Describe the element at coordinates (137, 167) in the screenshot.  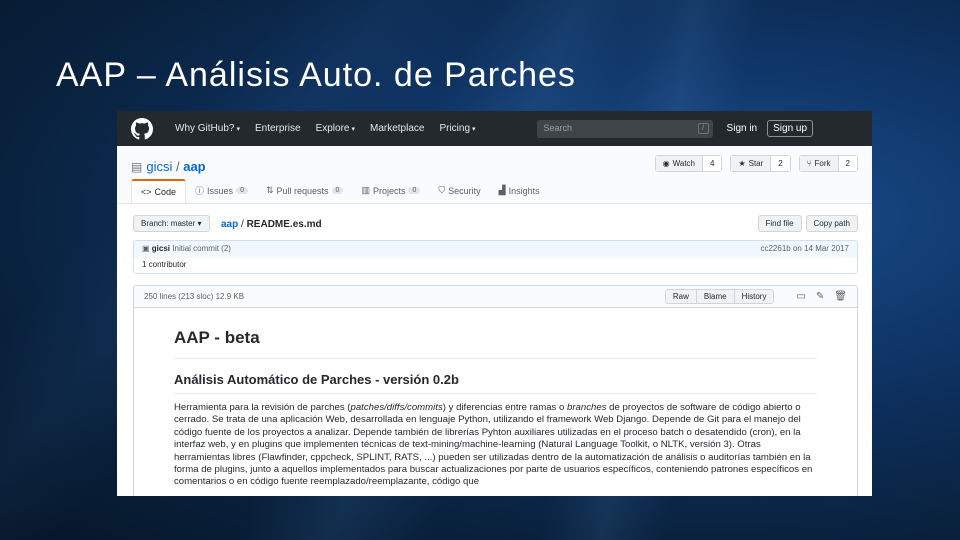
I see `repo-book-icon: ▤` at that location.